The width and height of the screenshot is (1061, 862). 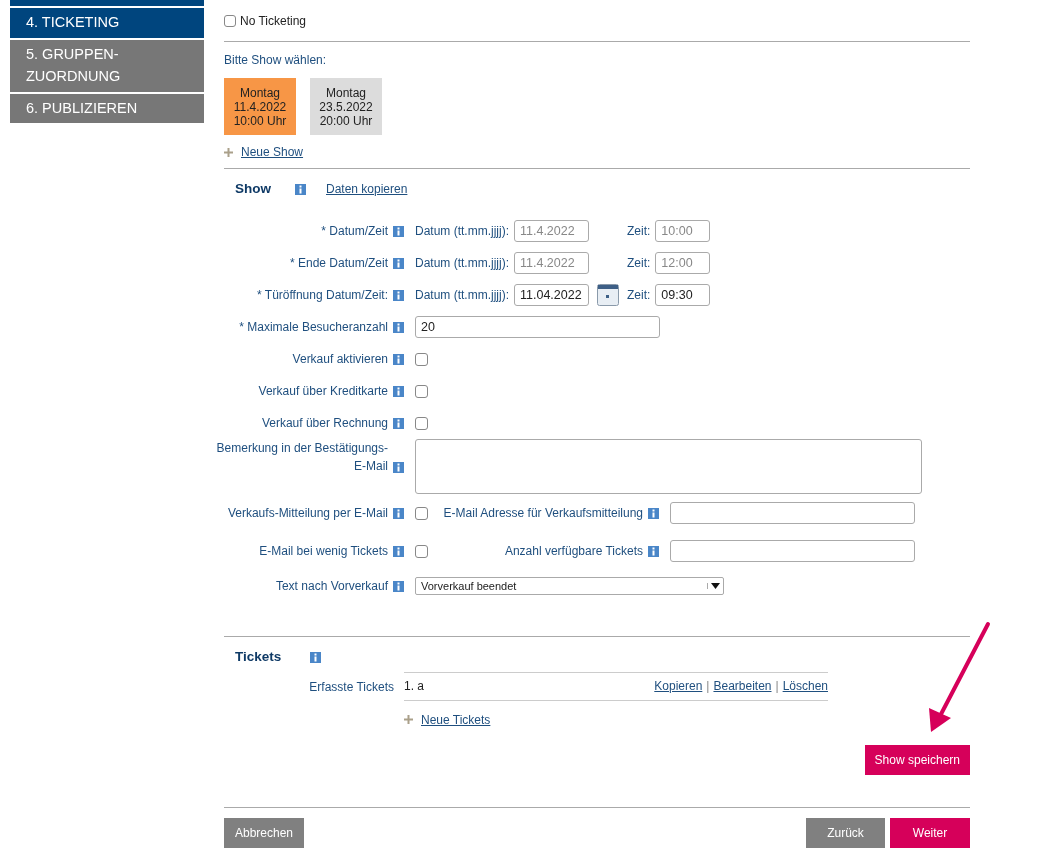 I want to click on field-label: Verkauf über Kreditkarte, so click(x=322, y=392).